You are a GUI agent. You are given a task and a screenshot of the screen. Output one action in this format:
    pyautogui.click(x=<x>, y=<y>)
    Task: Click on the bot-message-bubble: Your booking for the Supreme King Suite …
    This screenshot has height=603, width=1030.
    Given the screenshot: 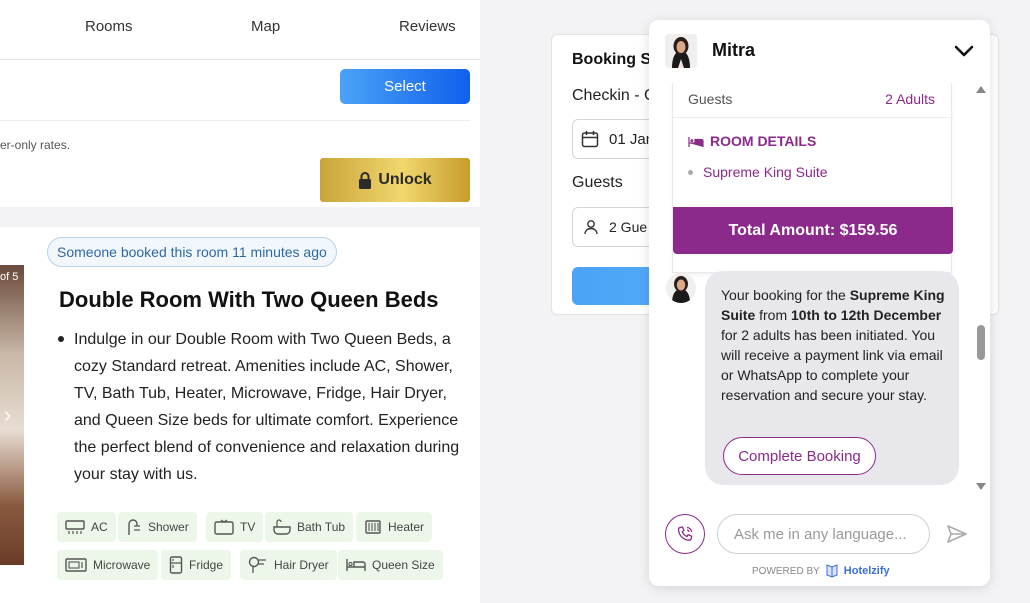 What is the action you would take?
    pyautogui.click(x=832, y=378)
    